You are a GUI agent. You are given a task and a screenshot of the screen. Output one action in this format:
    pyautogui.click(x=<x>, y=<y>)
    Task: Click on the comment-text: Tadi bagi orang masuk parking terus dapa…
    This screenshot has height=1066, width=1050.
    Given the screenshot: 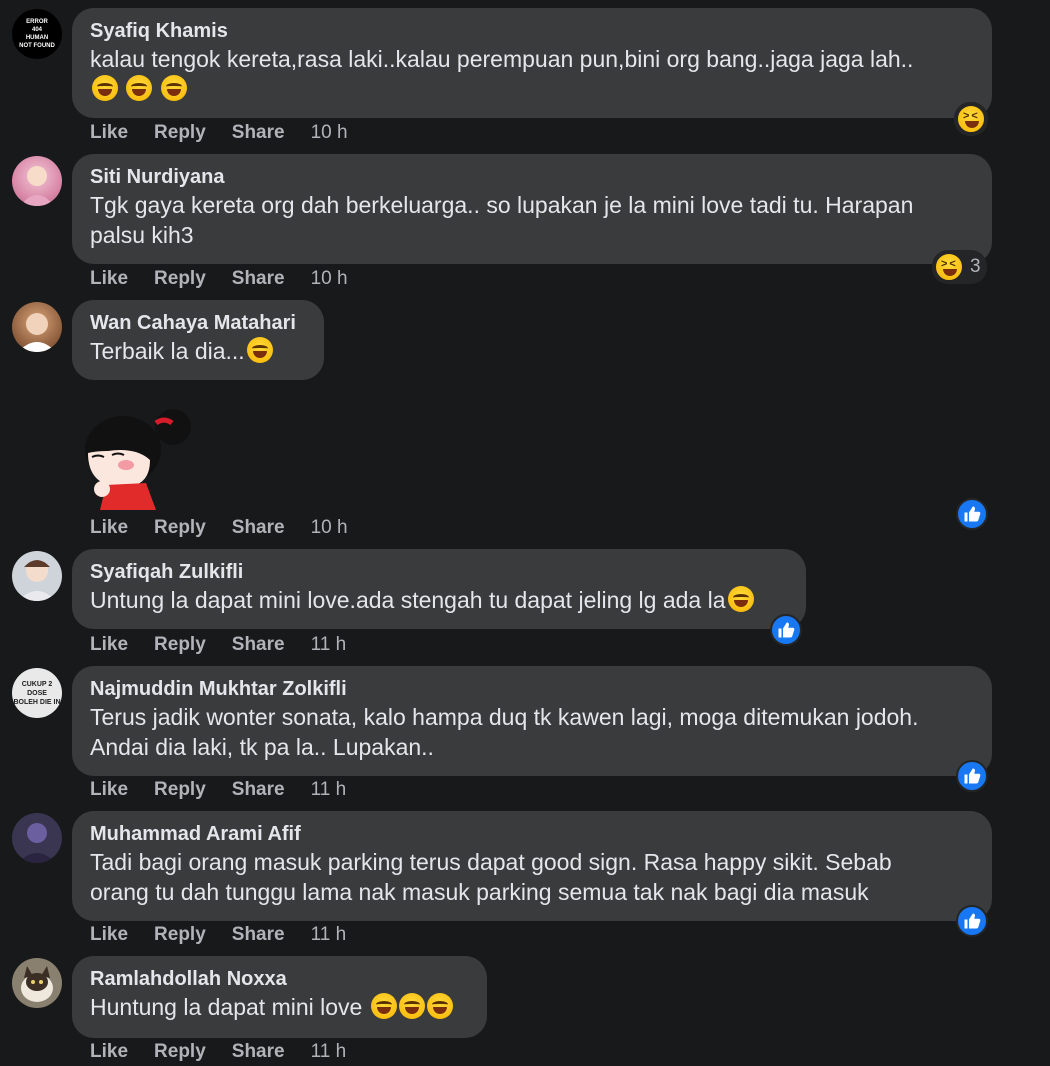 What is the action you would take?
    pyautogui.click(x=491, y=877)
    